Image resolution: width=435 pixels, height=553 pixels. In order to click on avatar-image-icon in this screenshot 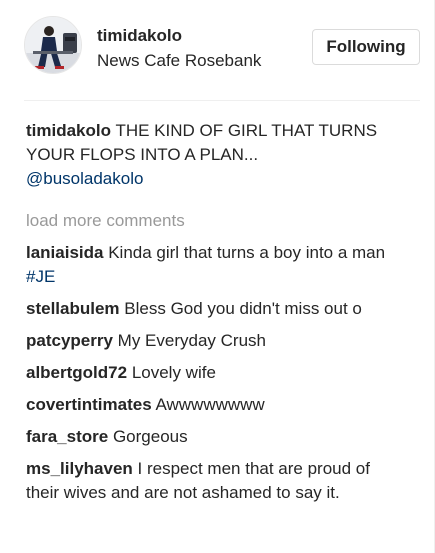, I will do `click(53, 45)`.